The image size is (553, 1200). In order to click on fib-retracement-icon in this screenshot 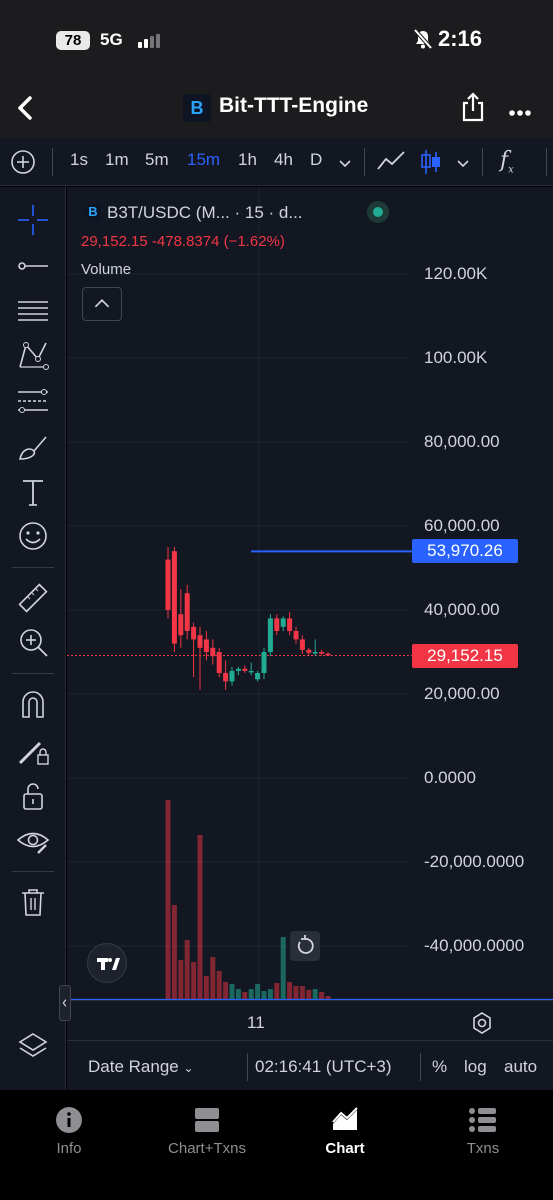, I will do `click(33, 402)`.